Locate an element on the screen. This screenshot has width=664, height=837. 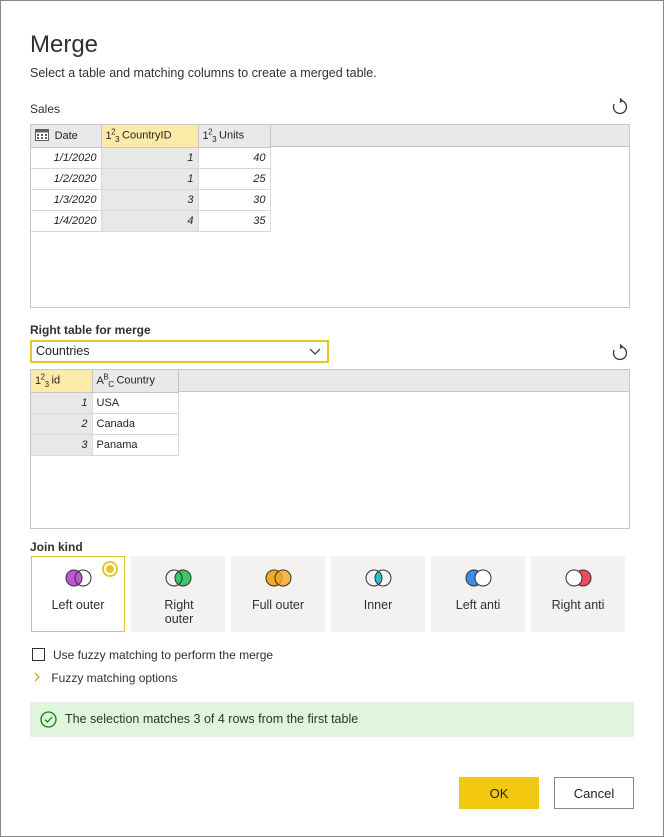
table-row: 3 Panama is located at coordinates (105, 445).